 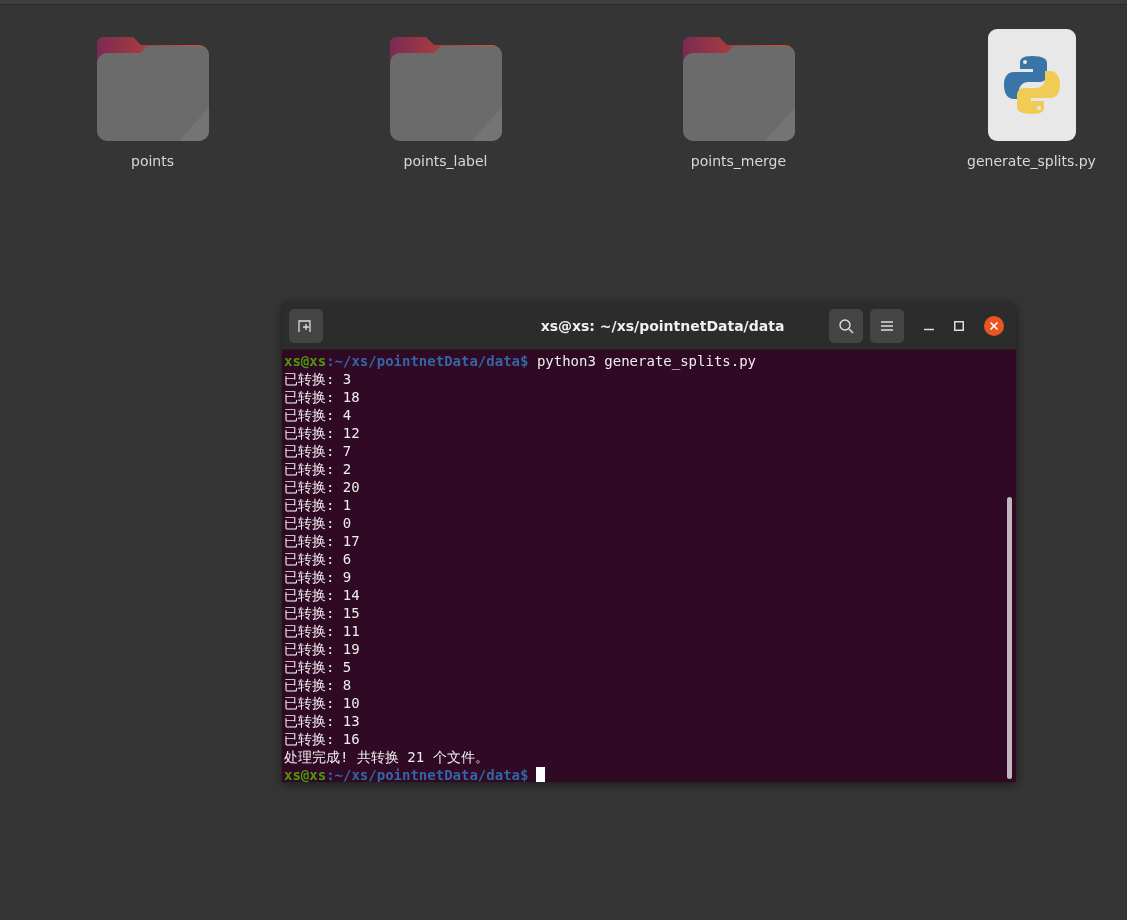 What do you see at coordinates (322, 721) in the screenshot?
I see `output-line: 已转换: 13` at bounding box center [322, 721].